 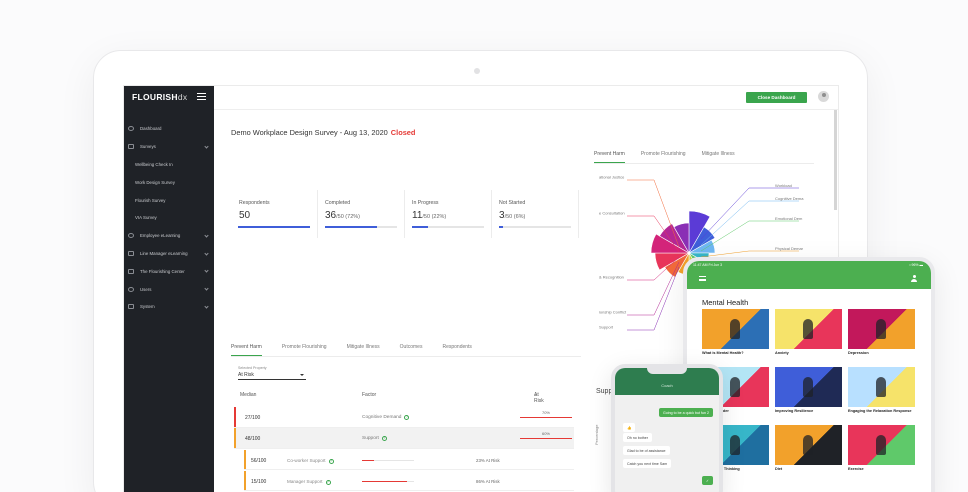 I want to click on col-median: Median, so click(x=248, y=395).